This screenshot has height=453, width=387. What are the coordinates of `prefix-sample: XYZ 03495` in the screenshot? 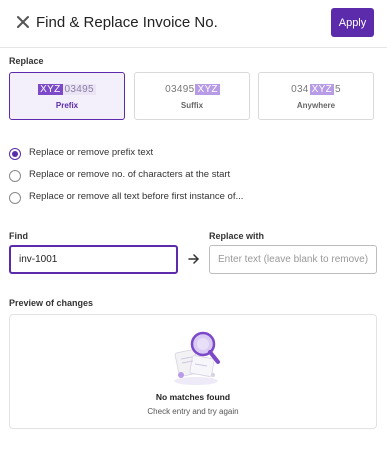 It's located at (67, 89).